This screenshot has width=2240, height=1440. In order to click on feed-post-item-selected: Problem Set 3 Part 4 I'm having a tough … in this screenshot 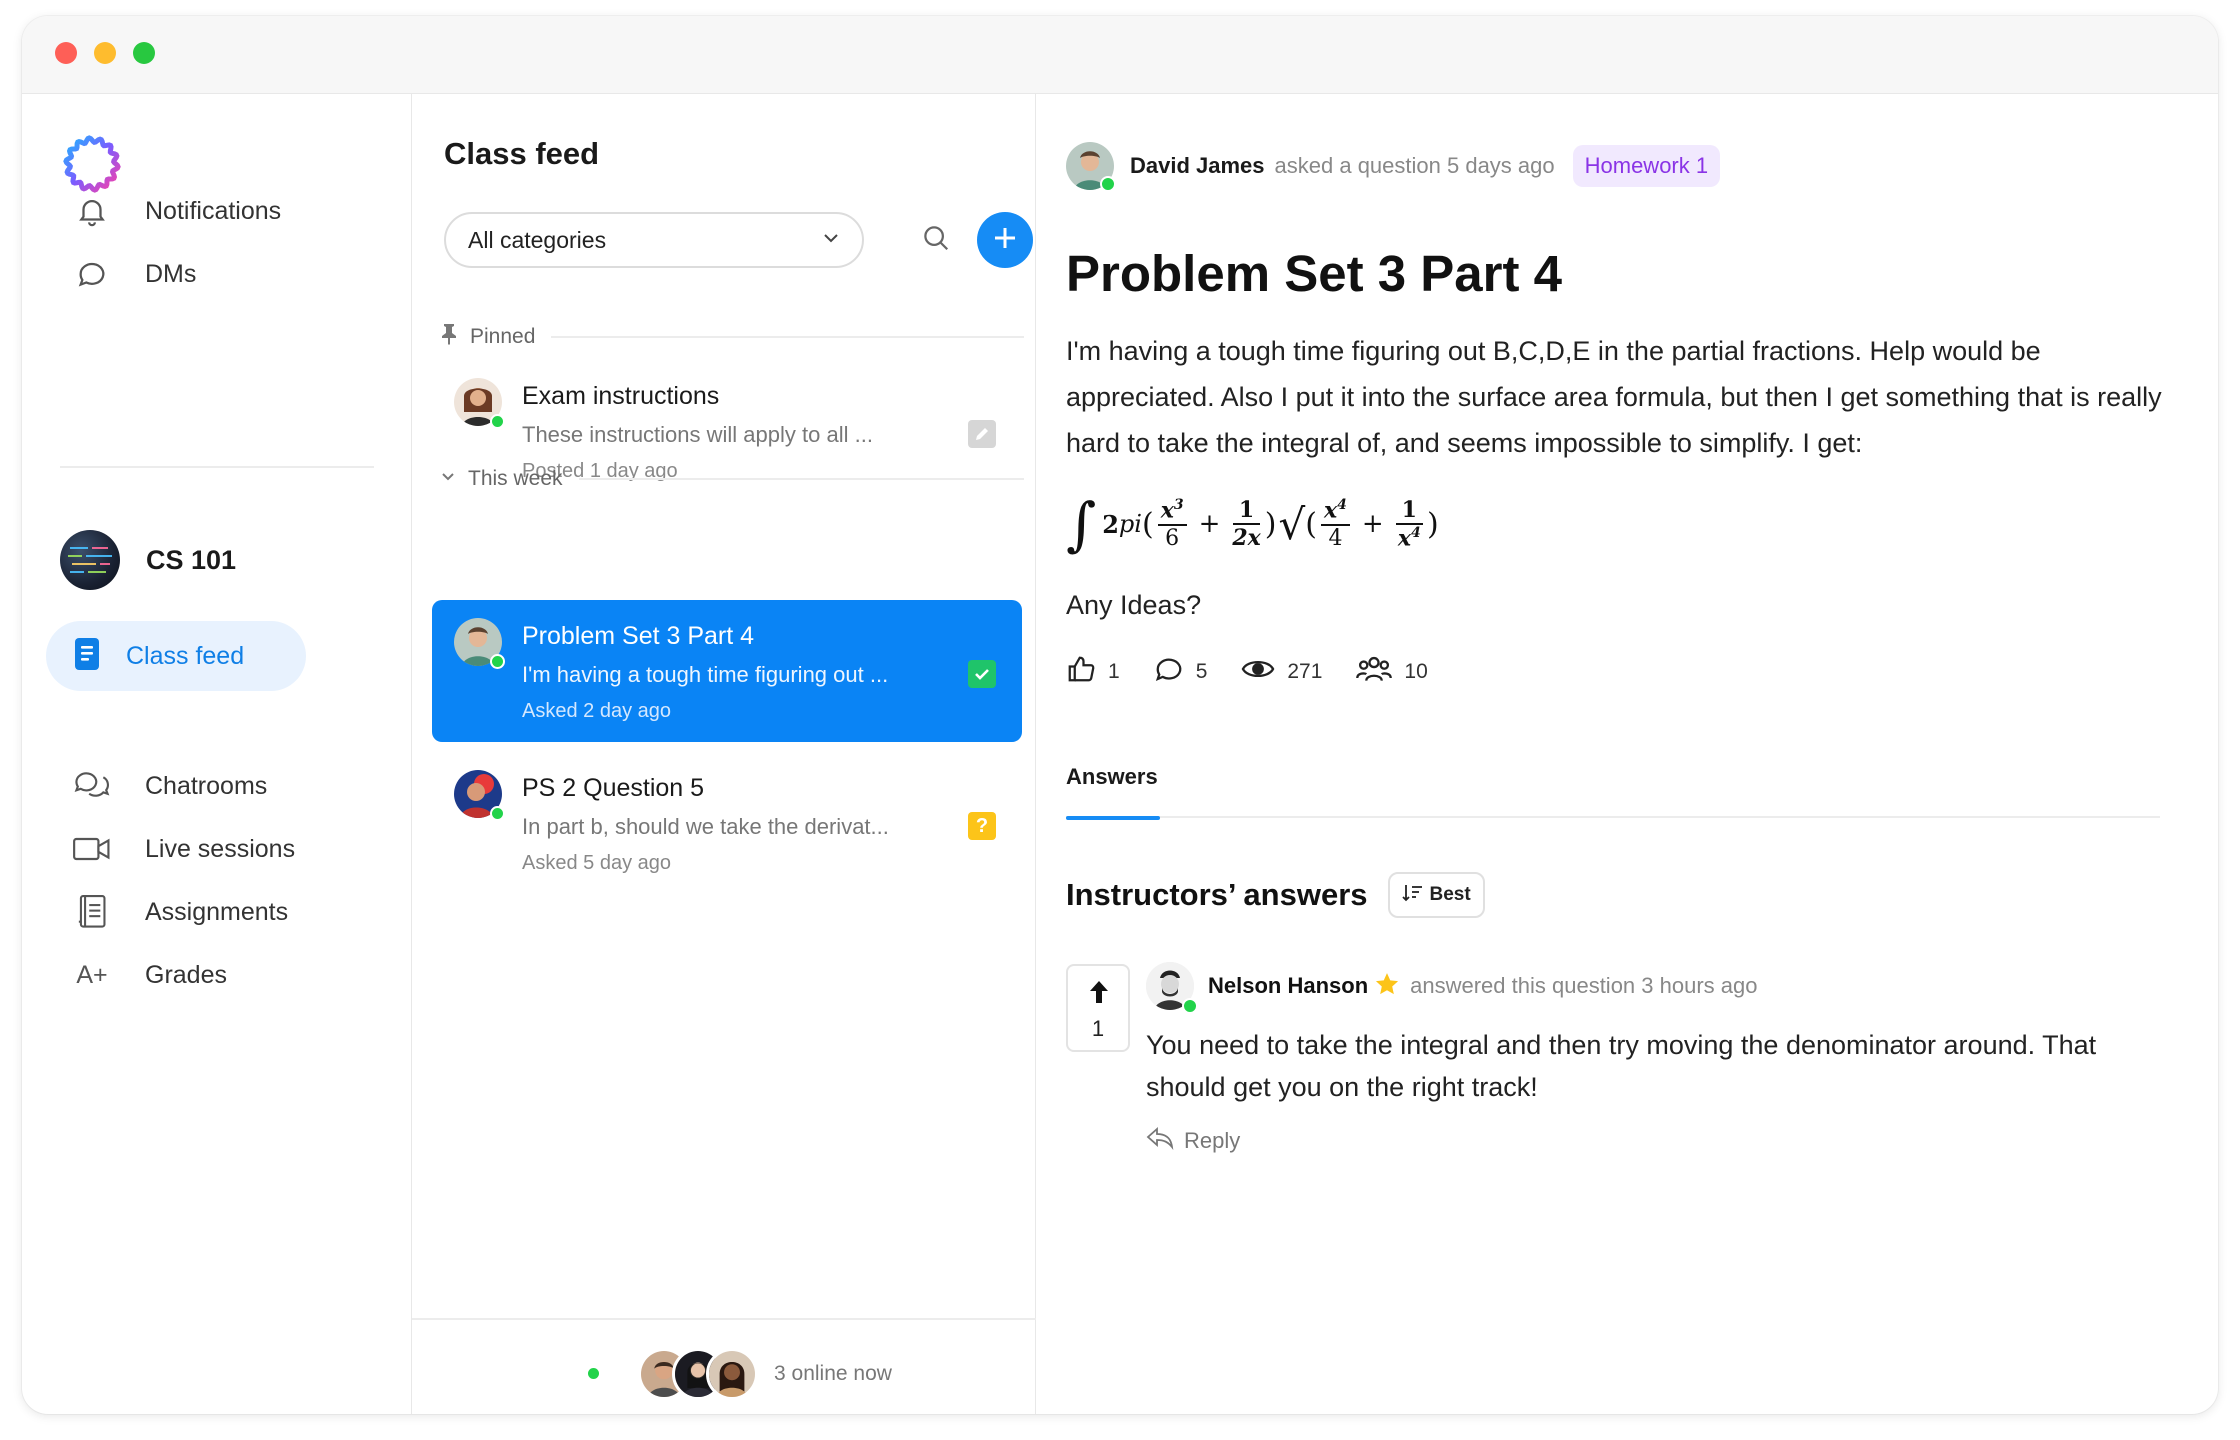, I will do `click(727, 671)`.